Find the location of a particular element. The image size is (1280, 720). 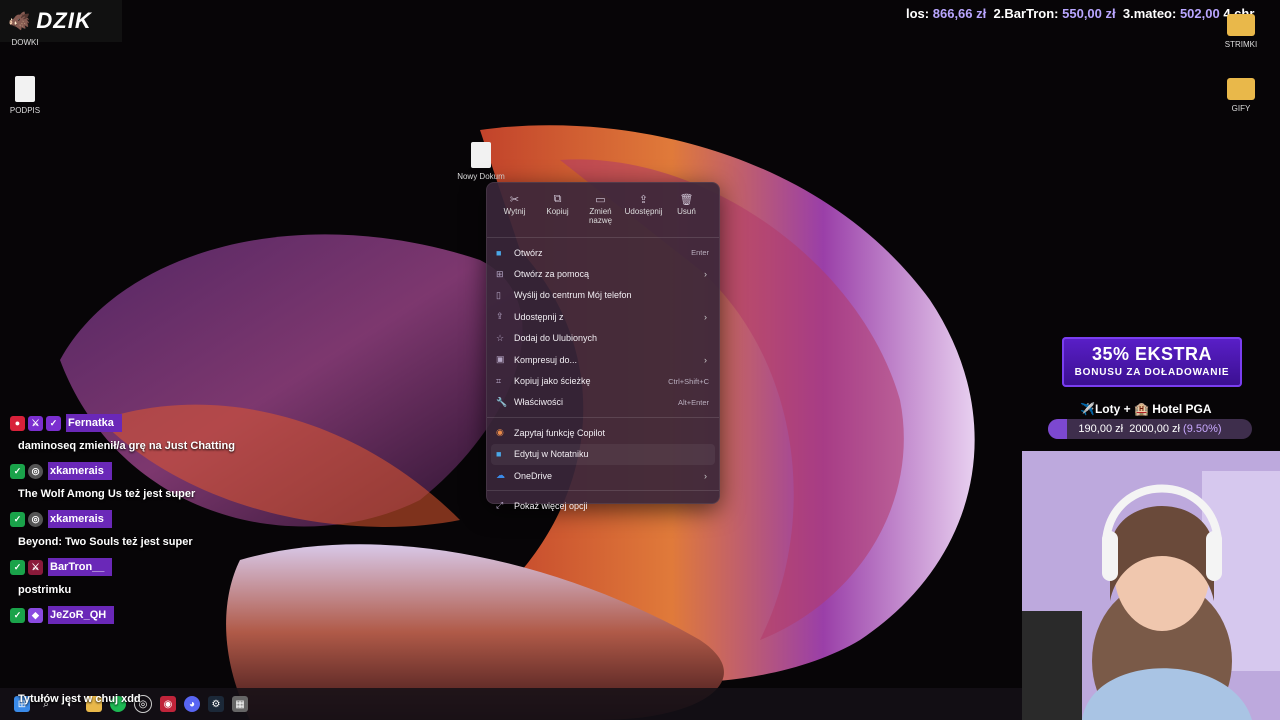

desktop-icon-strimki: STRIMKI is located at coordinates (1241, 31).